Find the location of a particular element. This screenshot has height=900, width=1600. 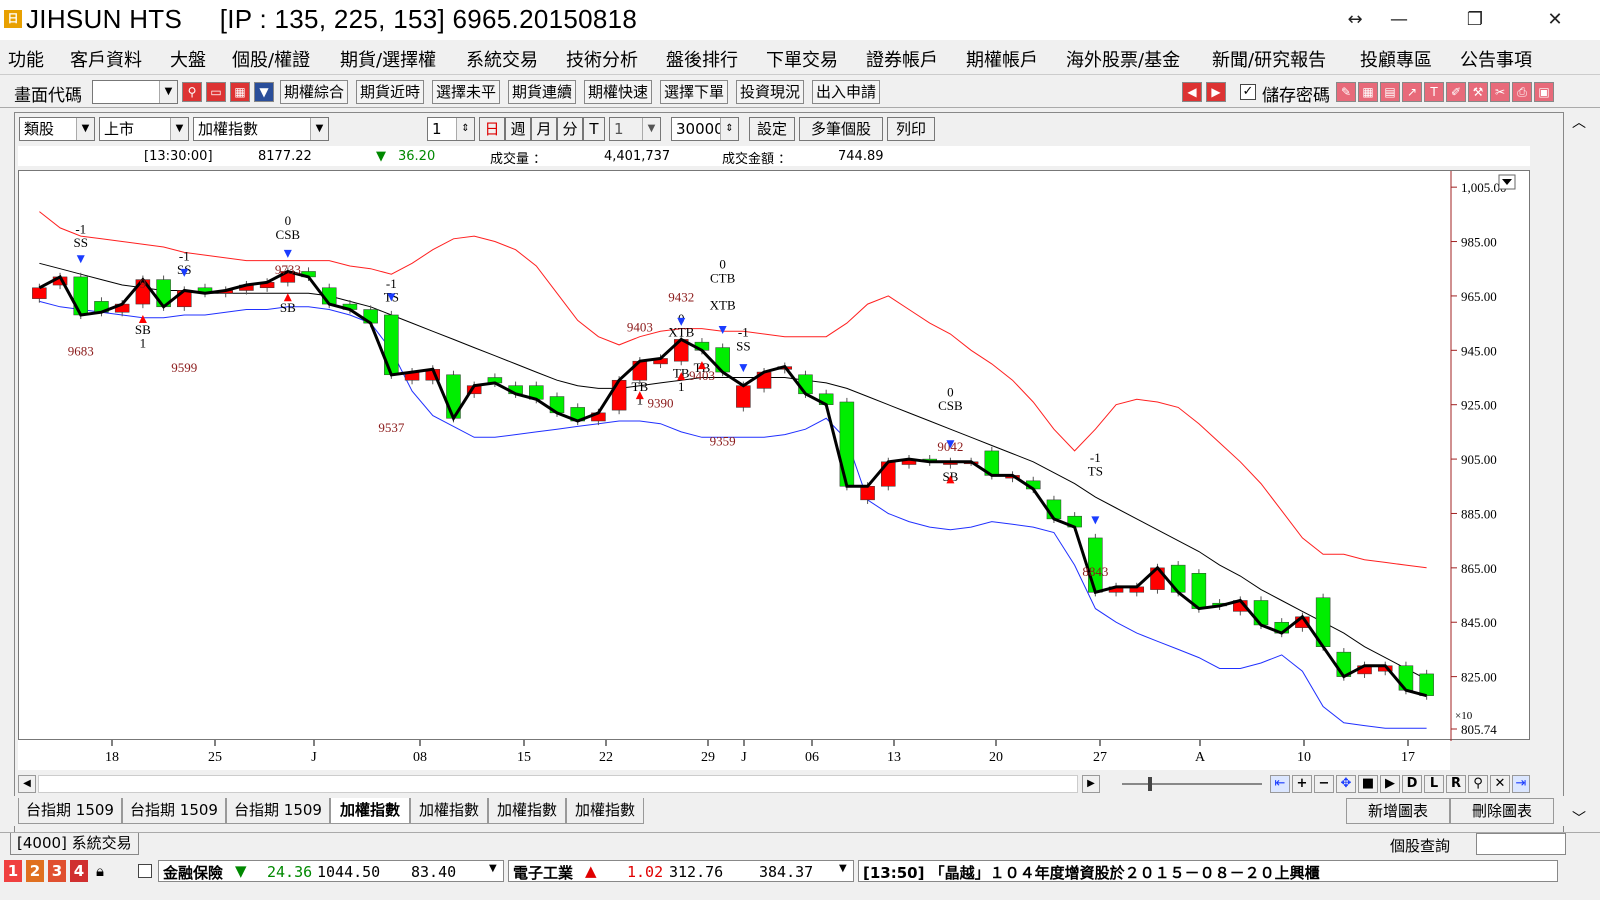

monthly-button: 月 is located at coordinates (544, 129).